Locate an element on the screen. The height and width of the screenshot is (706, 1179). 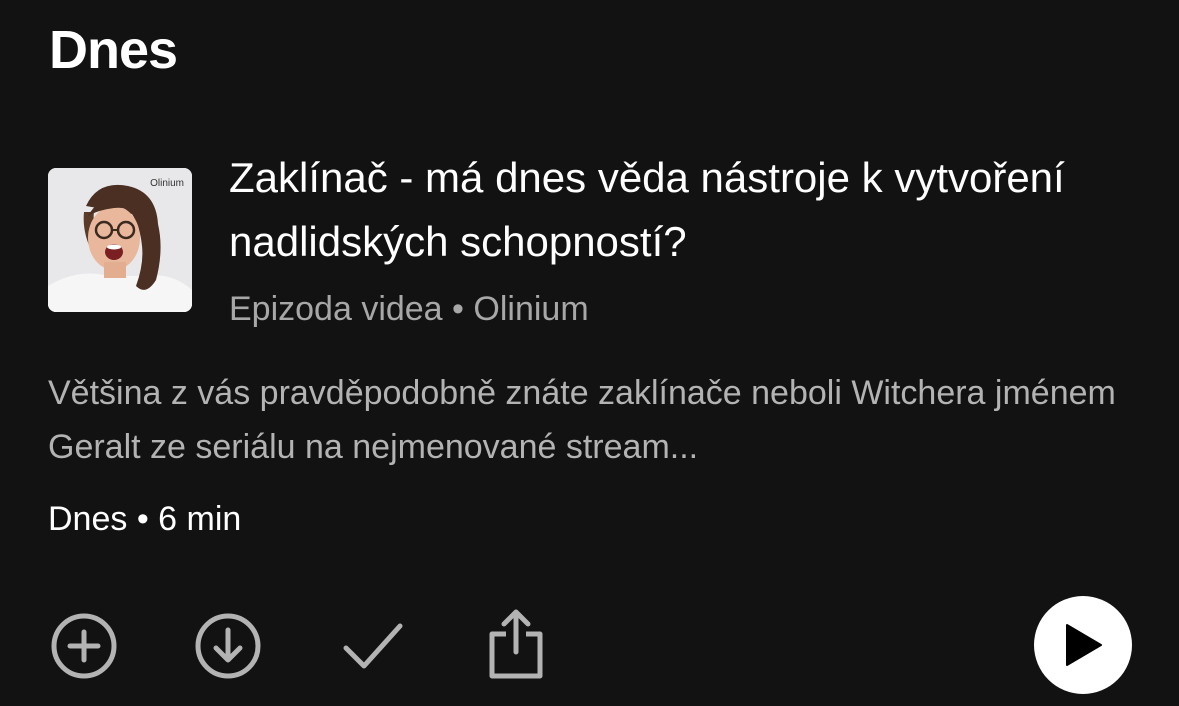
episode-date-duration: Dnes • 6 min is located at coordinates (145, 519).